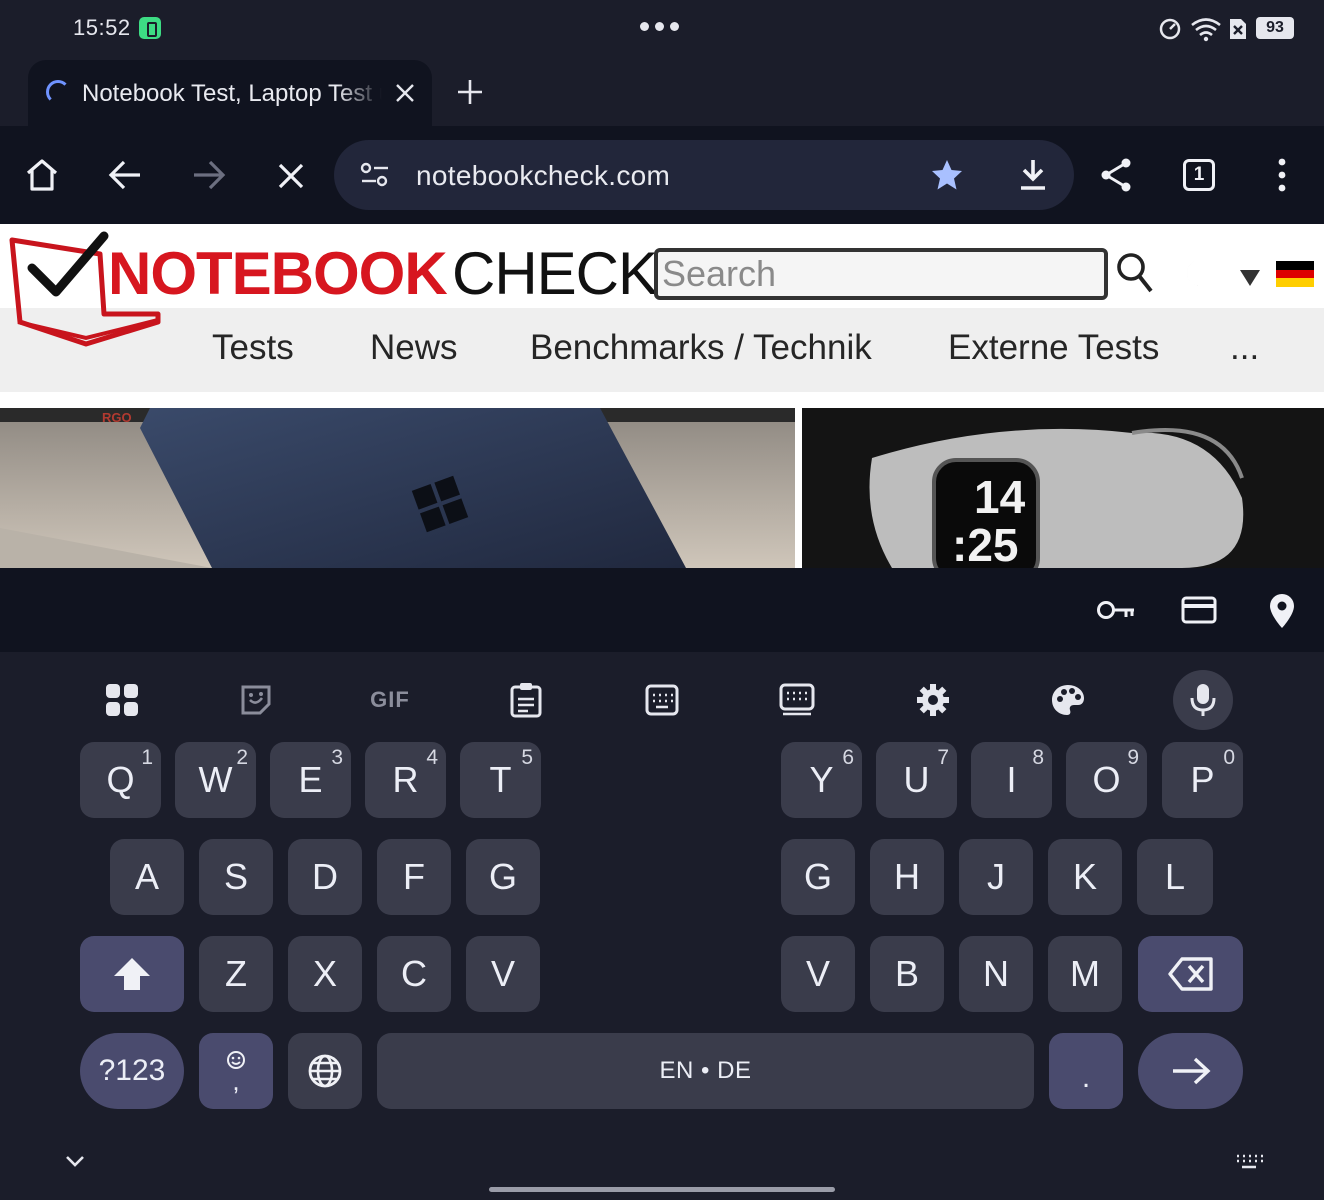 This screenshot has width=1324, height=1200. Describe the element at coordinates (662, 91) in the screenshot. I see `tab-strip: Notebook Test, Laptop Test und News` at that location.